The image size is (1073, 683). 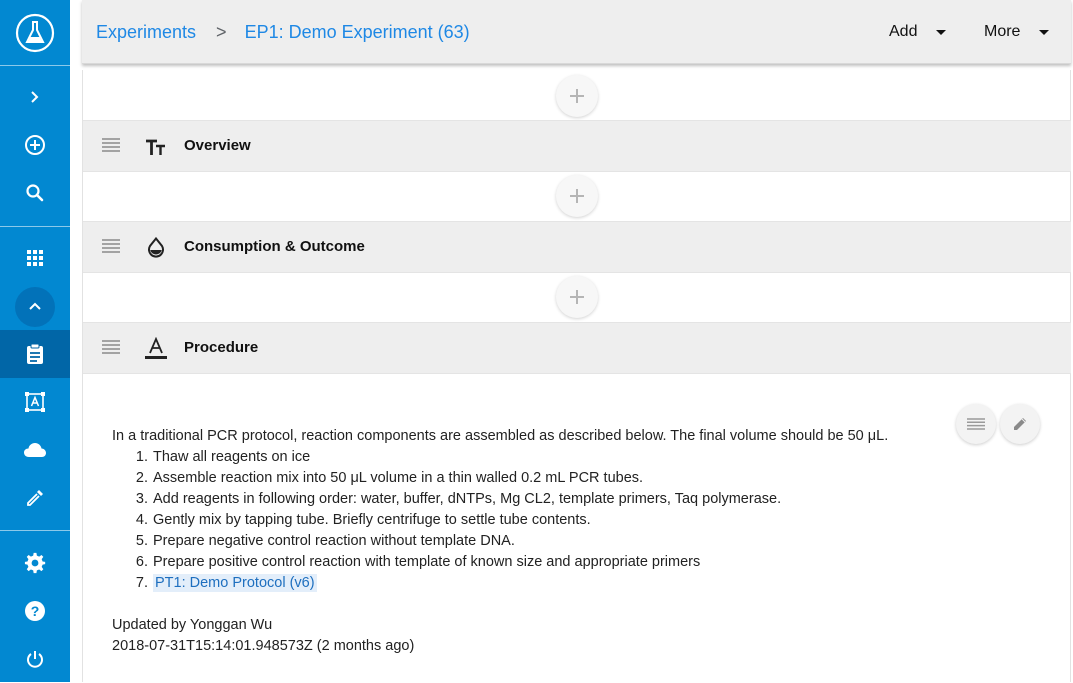 I want to click on app-logo, so click(x=35, y=33).